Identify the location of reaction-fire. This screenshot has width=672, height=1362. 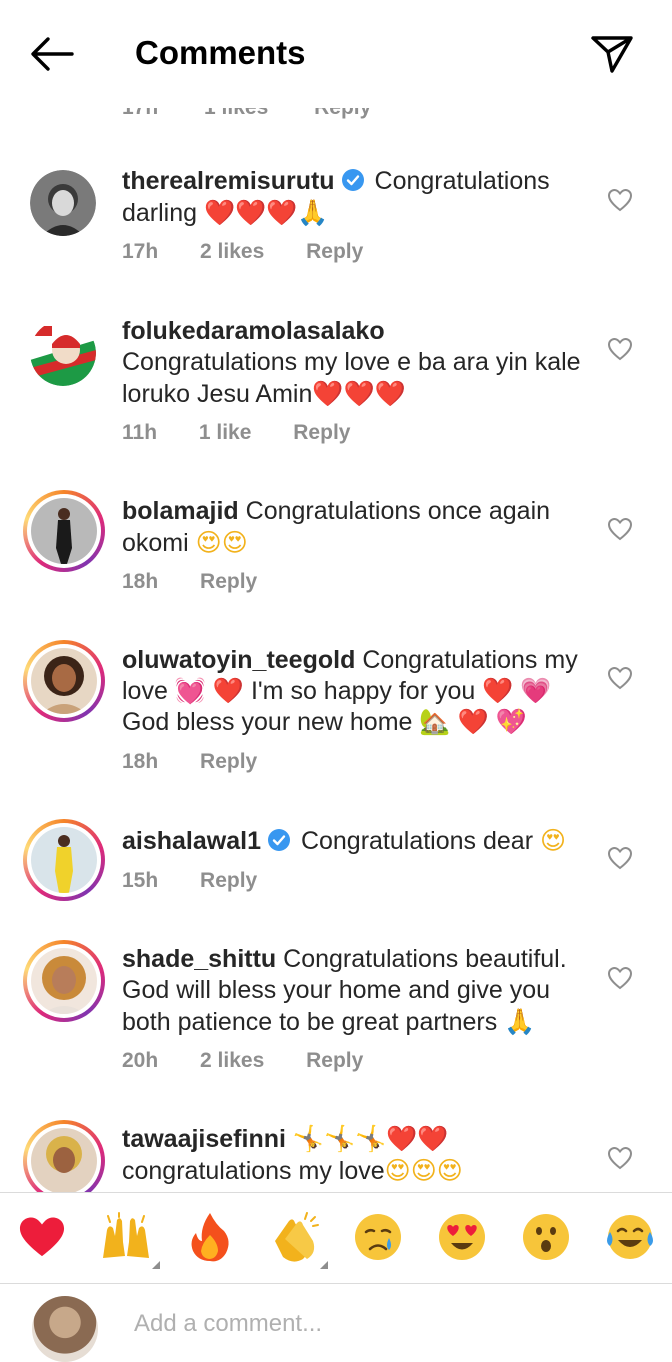
(210, 1237).